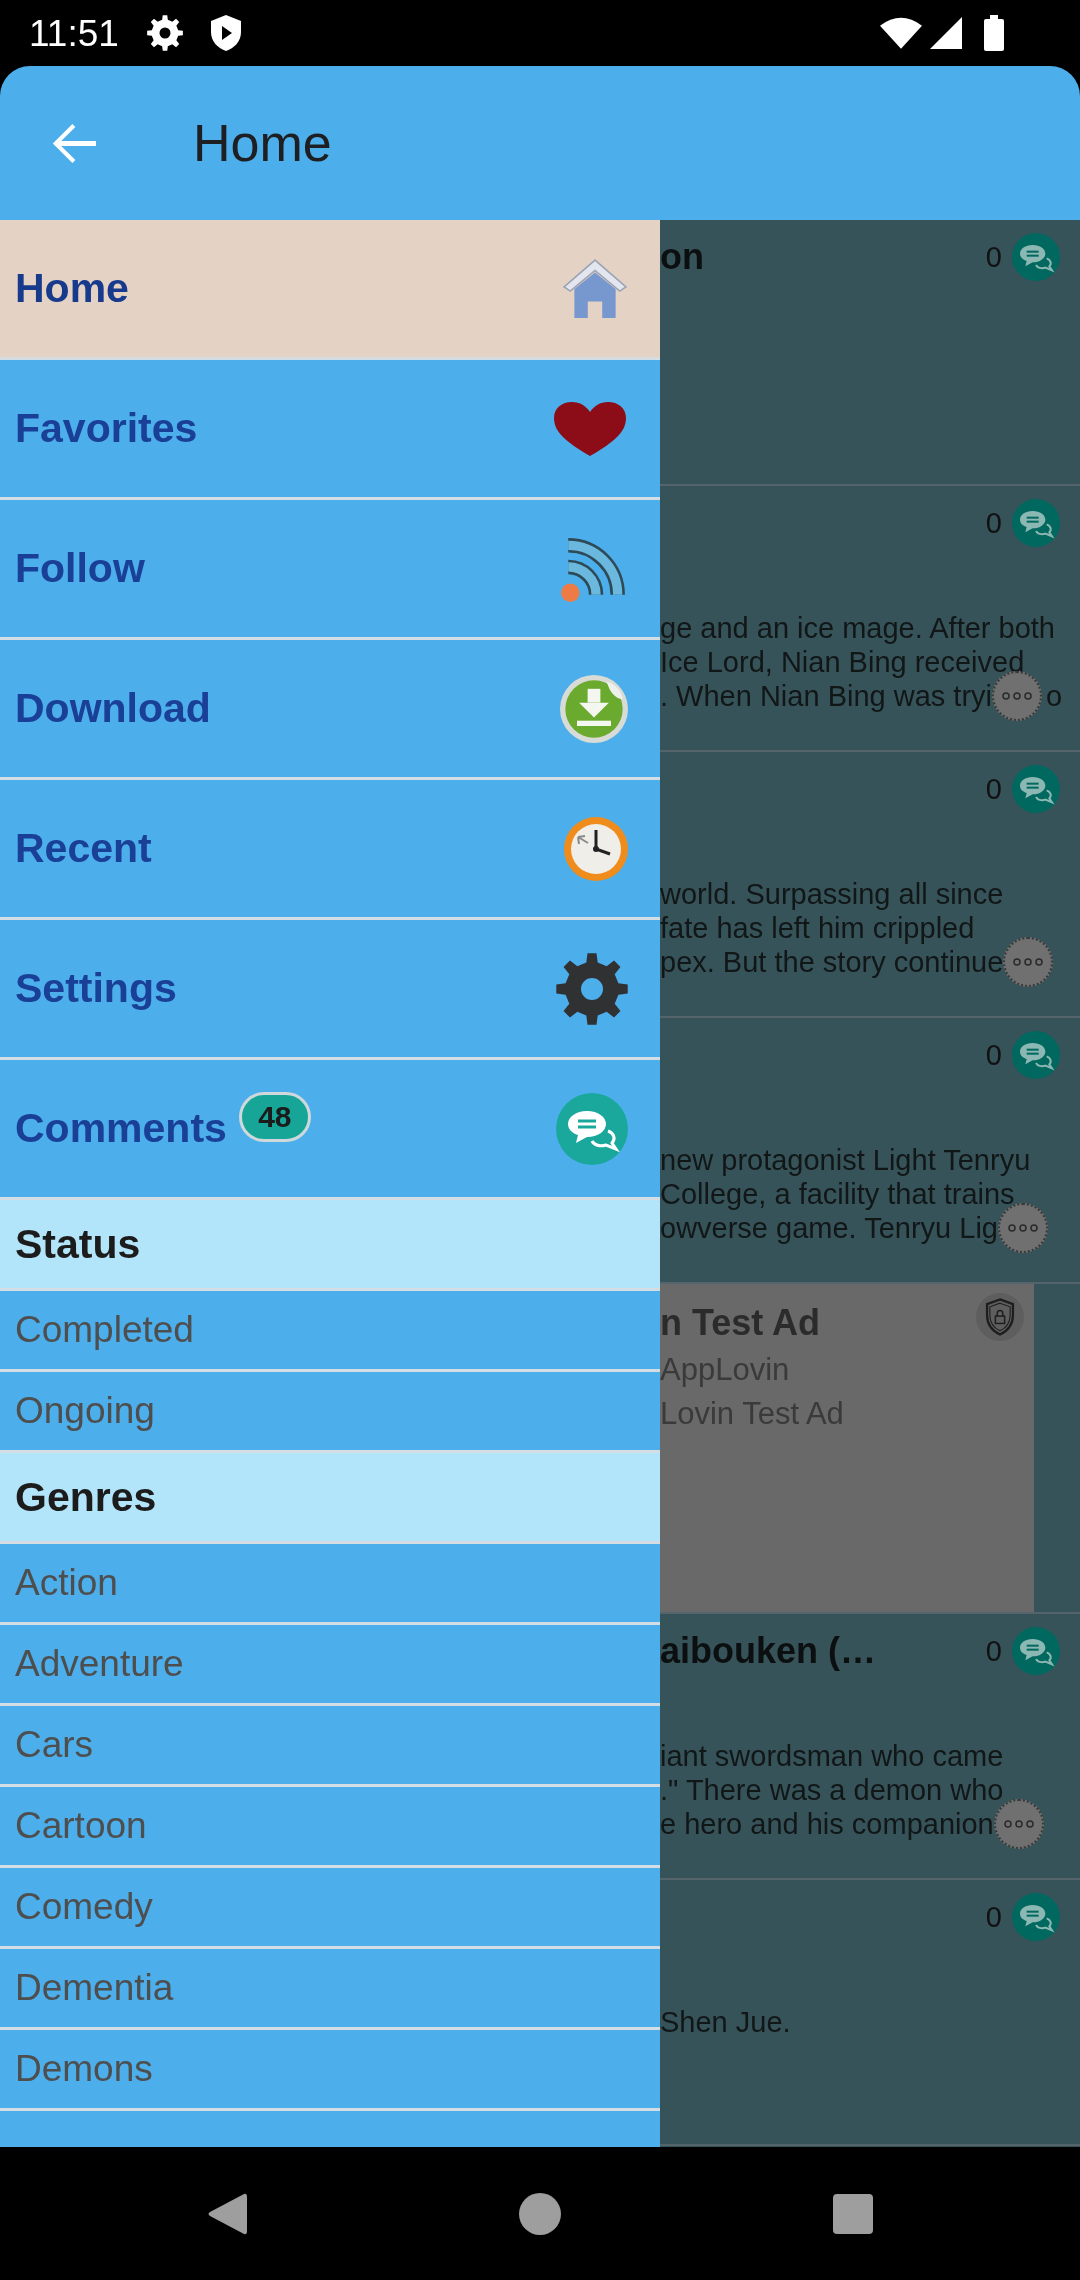  I want to click on battery-icon, so click(994, 33).